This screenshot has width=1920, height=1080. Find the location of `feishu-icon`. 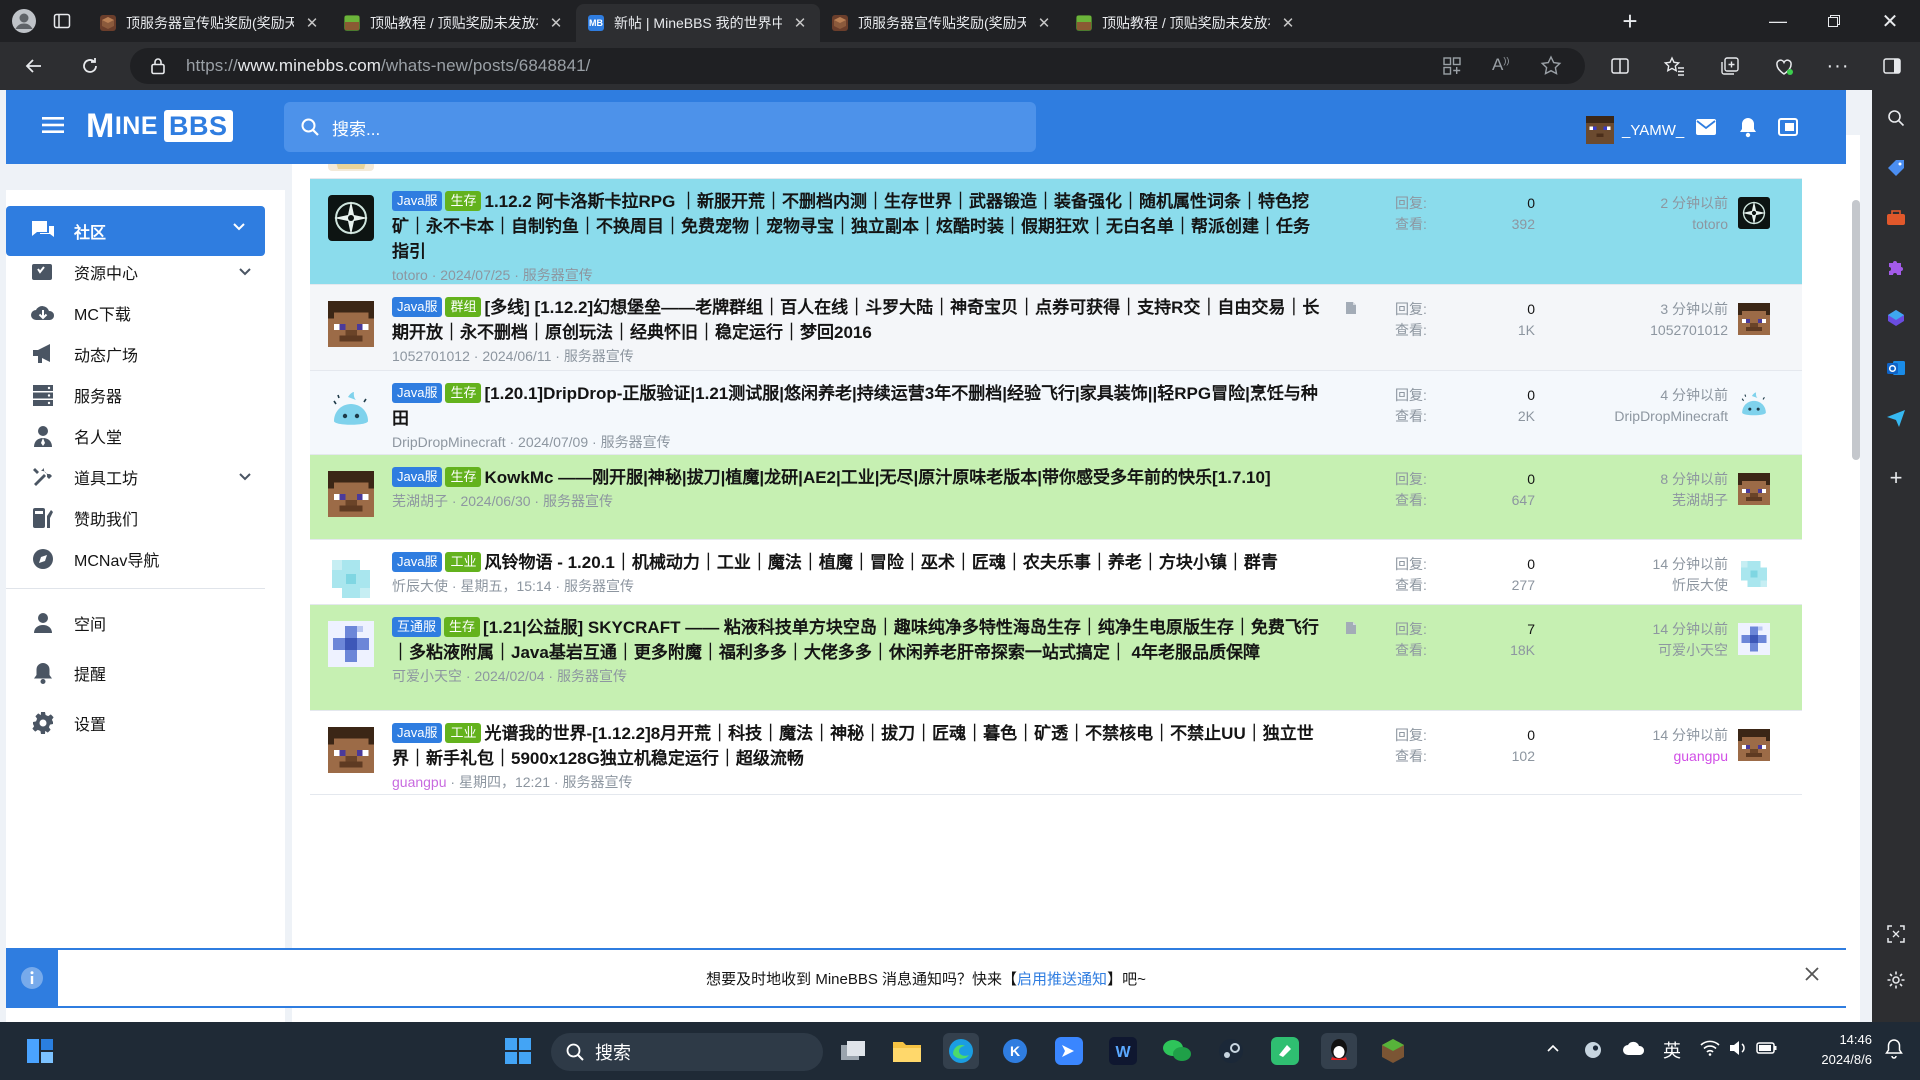

feishu-icon is located at coordinates (1069, 1051).